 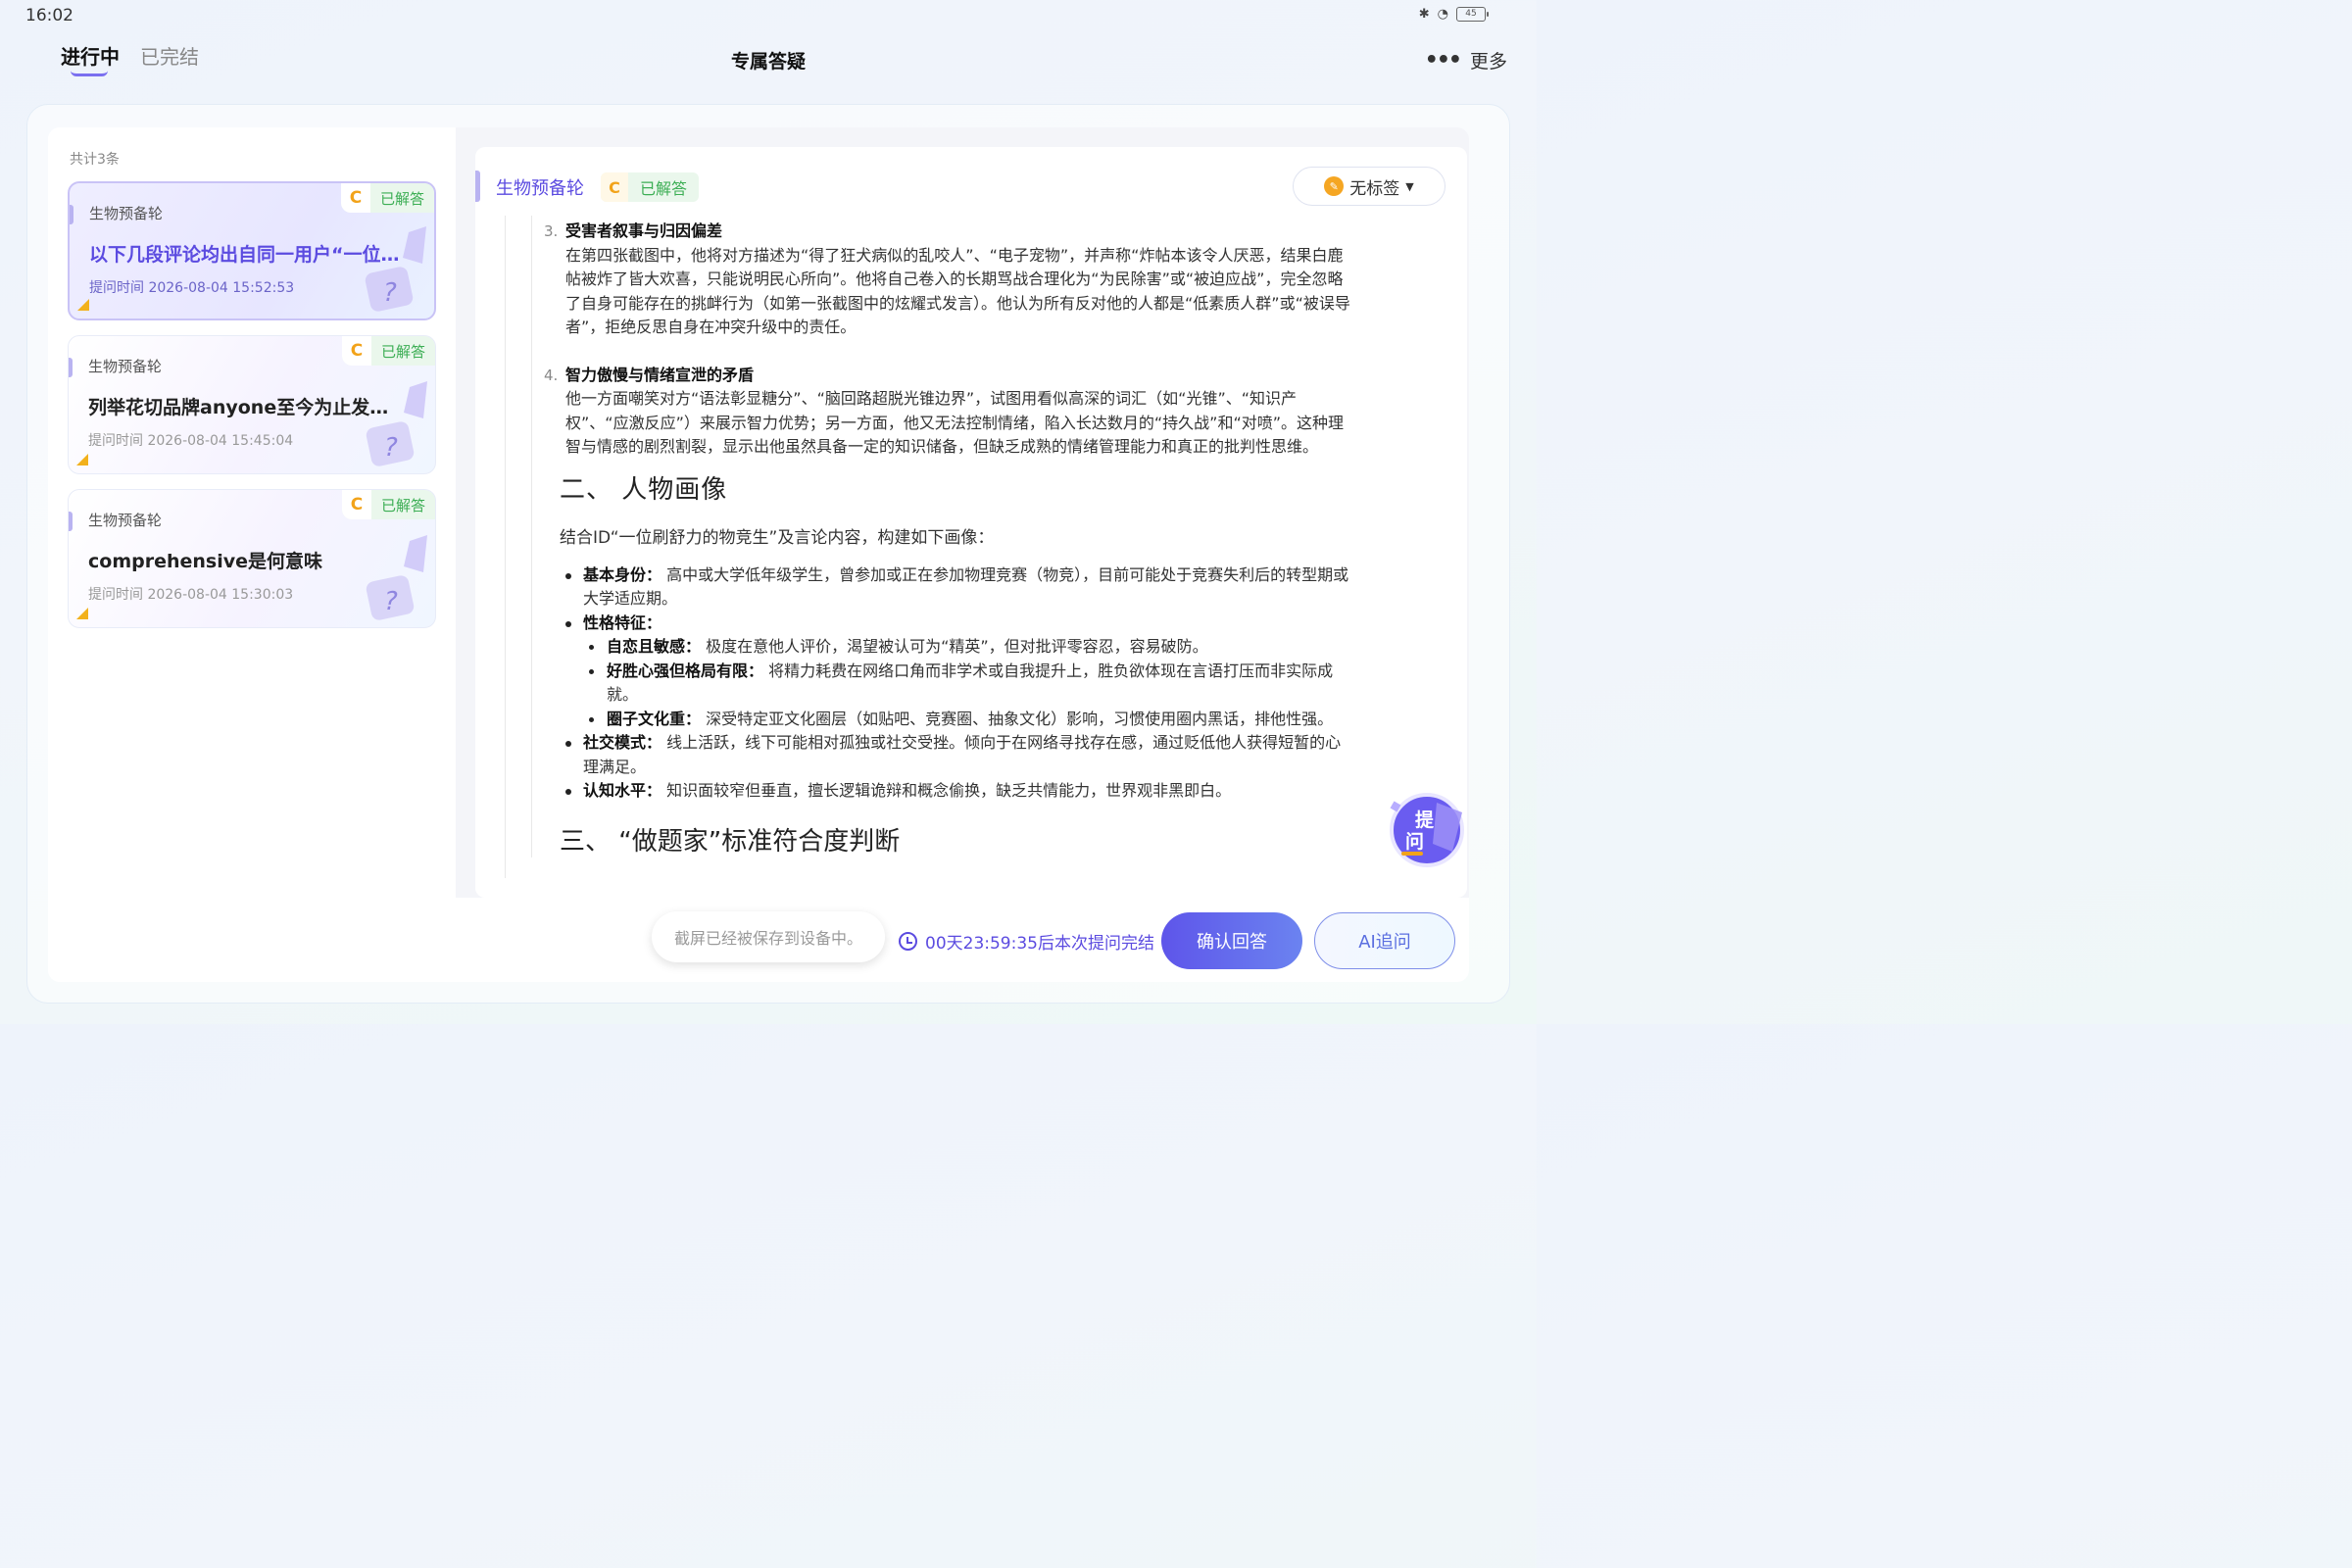 I want to click on profile-label: 社交模式：, so click(x=622, y=742).